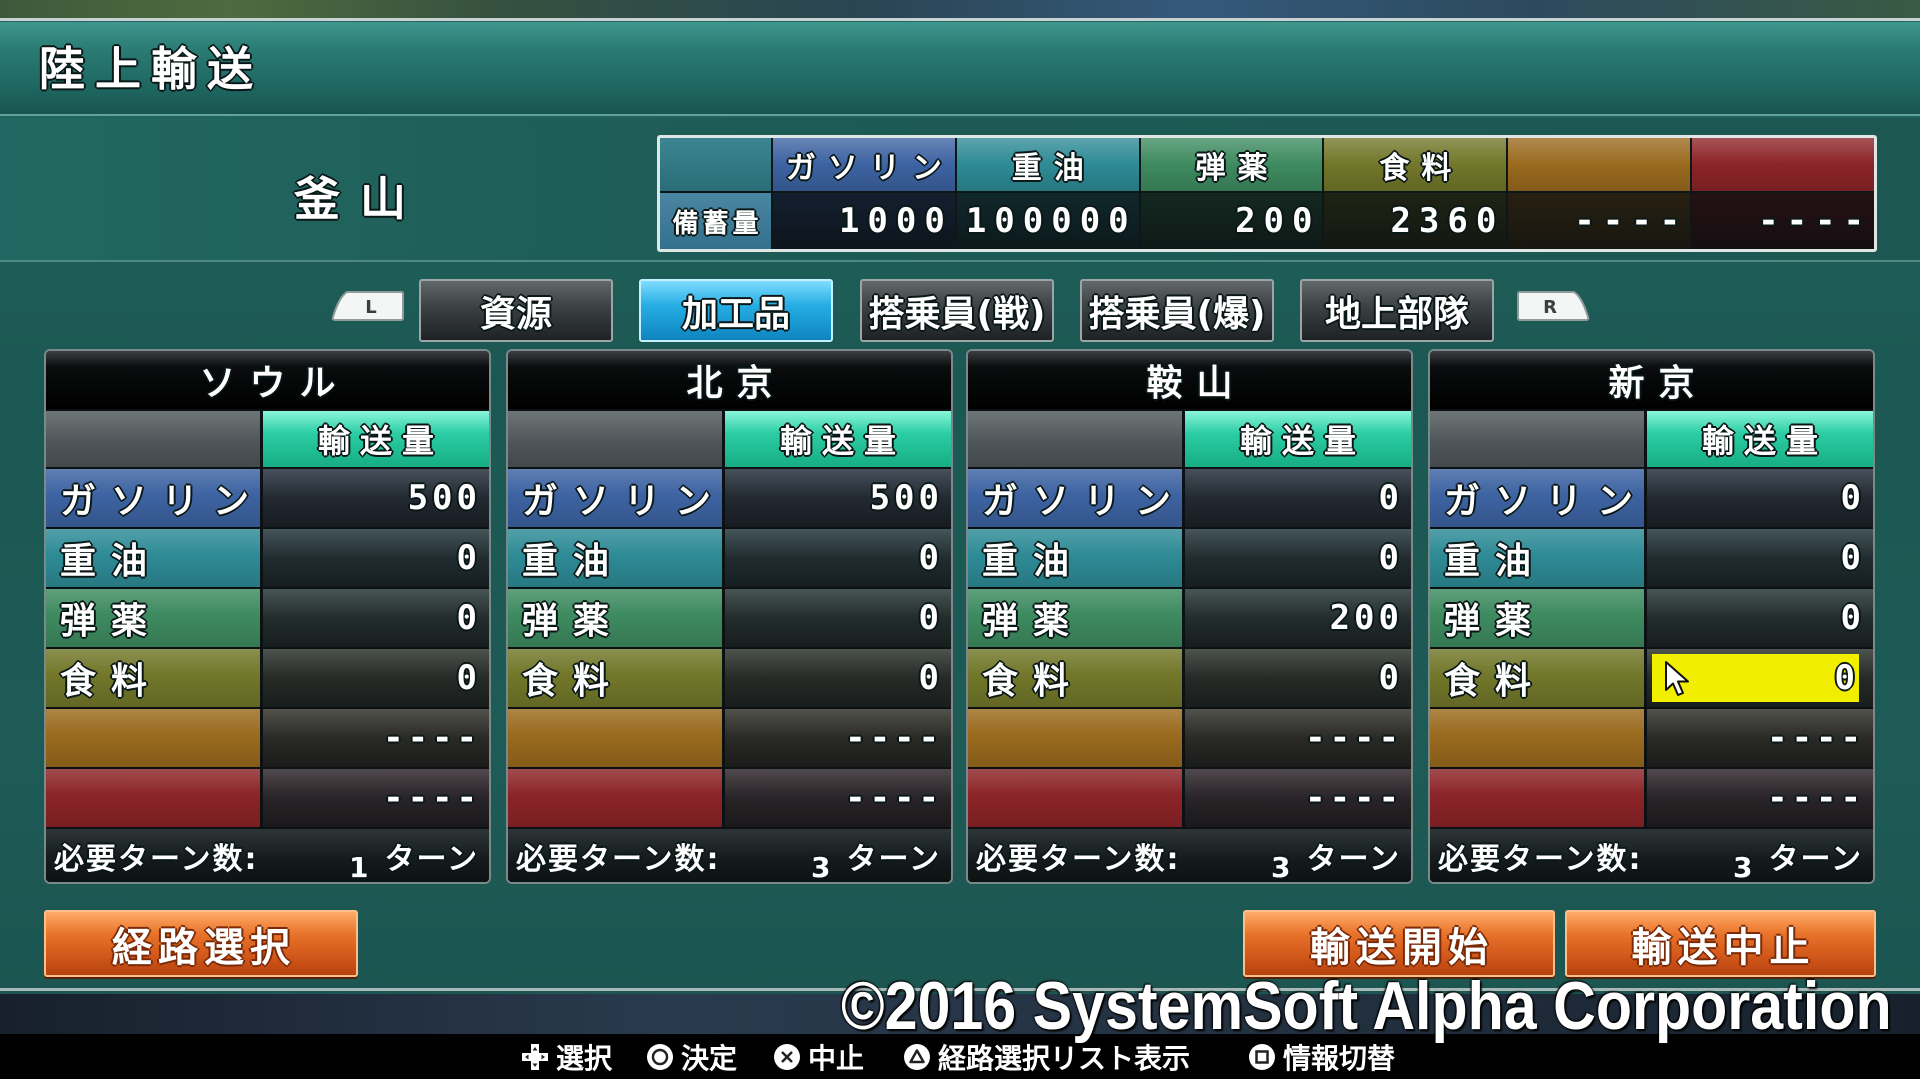 The image size is (1920, 1079). What do you see at coordinates (736, 310) in the screenshot?
I see `tab-processed-goods: 加工品` at bounding box center [736, 310].